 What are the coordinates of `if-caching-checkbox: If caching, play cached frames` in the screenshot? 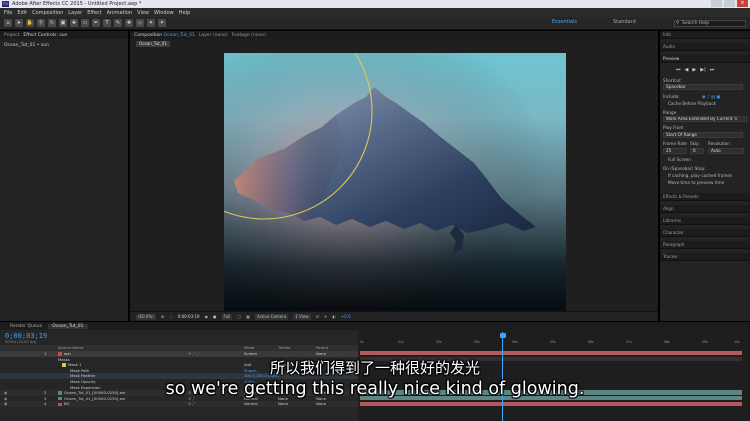 It's located at (700, 175).